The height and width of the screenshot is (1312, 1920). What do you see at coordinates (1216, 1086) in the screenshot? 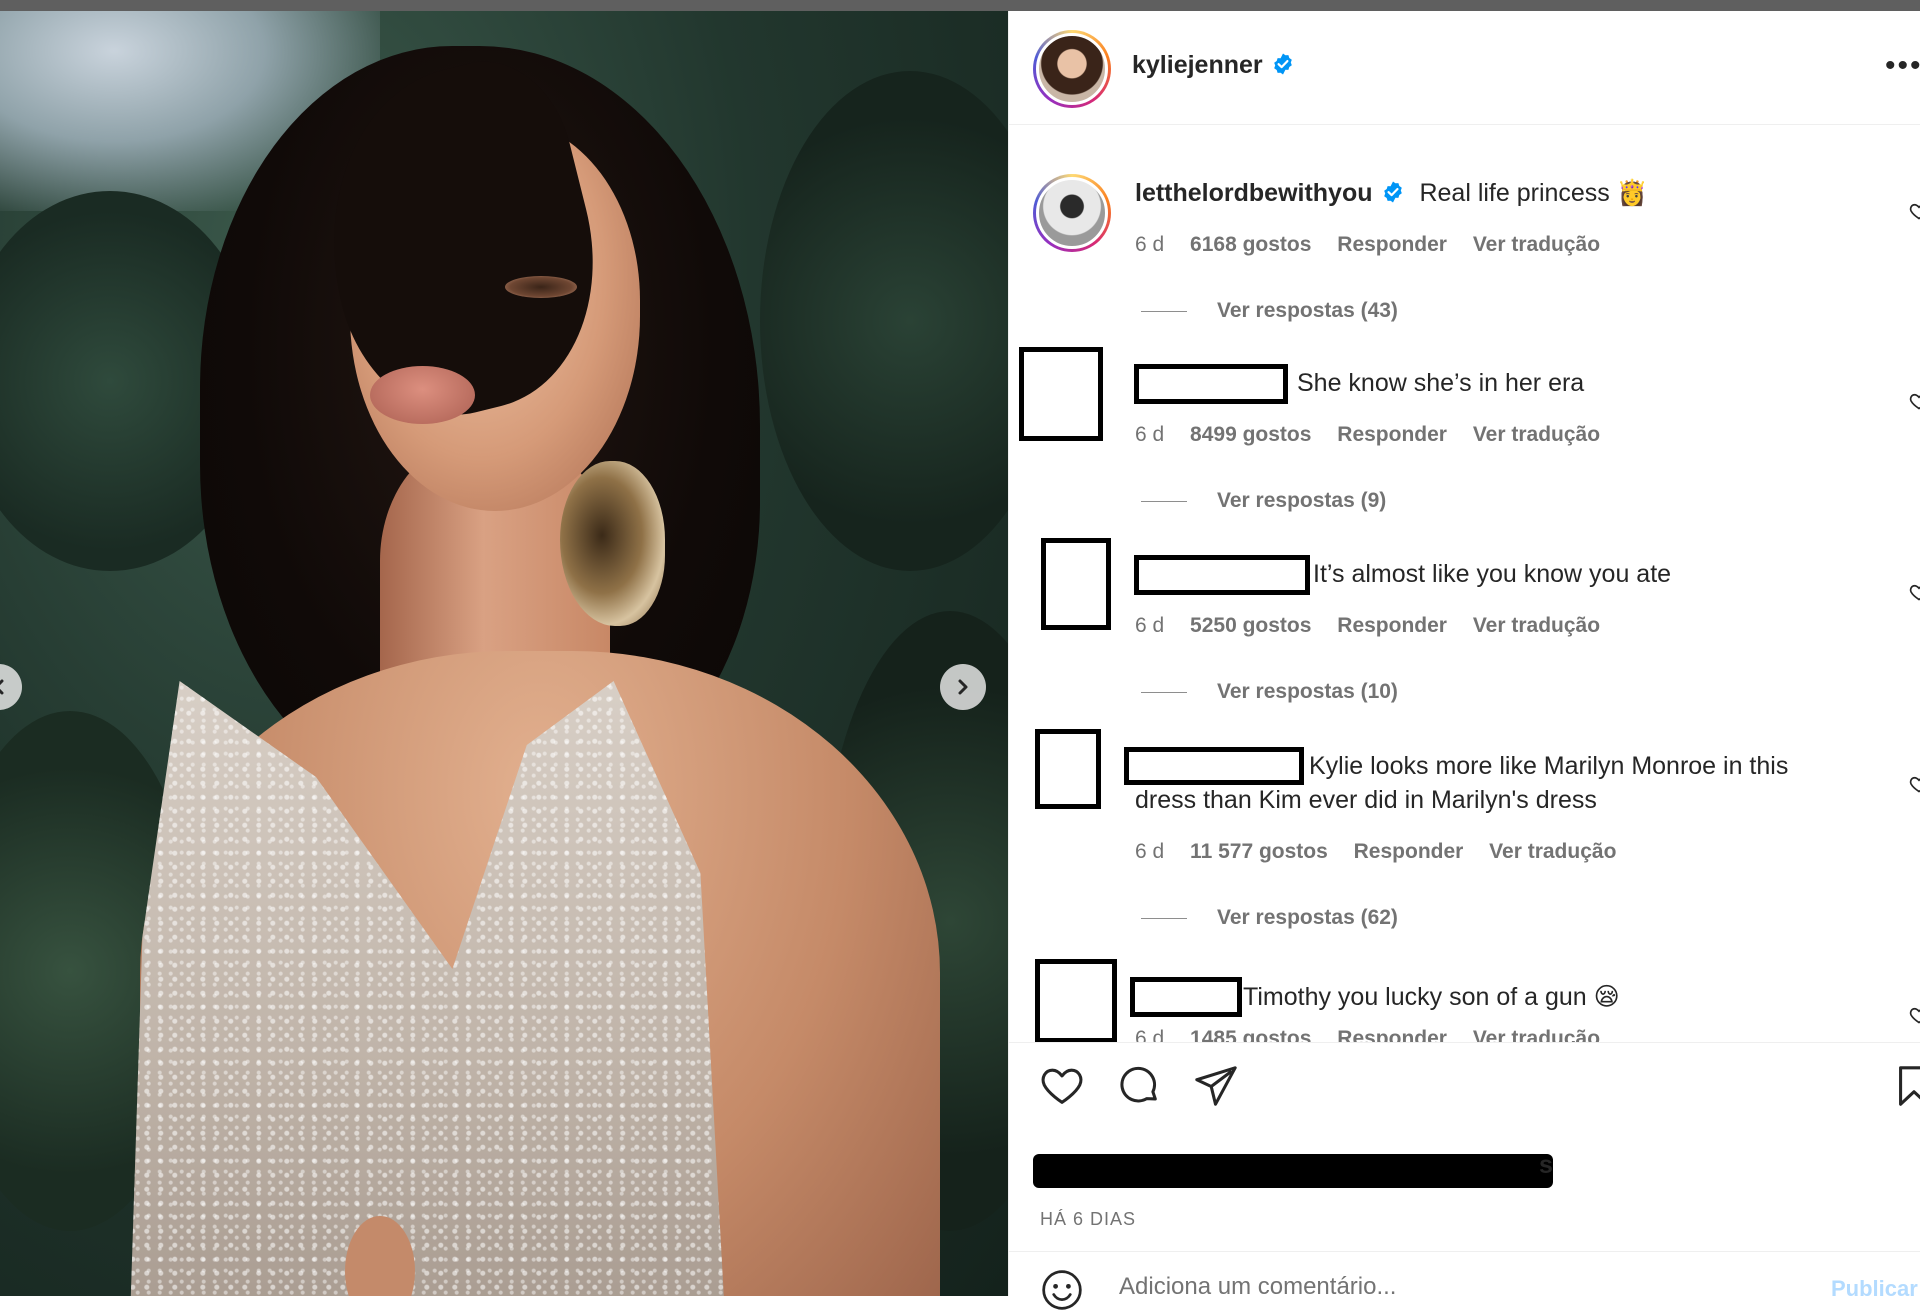
I see `share-icon` at bounding box center [1216, 1086].